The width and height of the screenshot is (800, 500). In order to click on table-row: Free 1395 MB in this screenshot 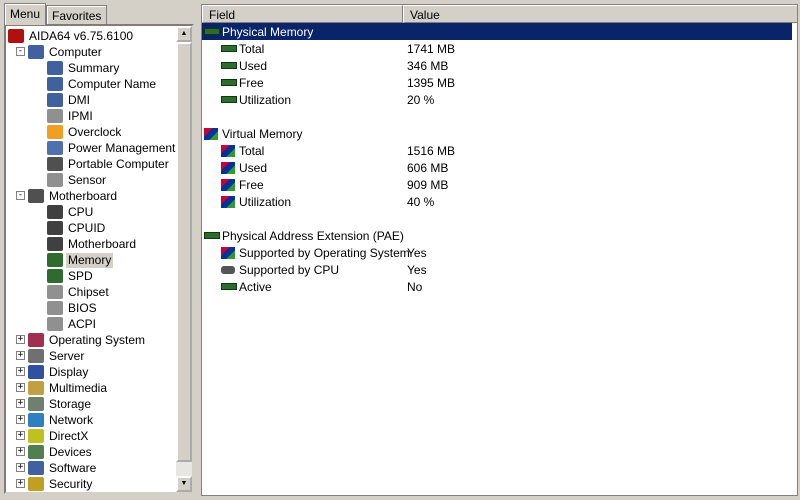, I will do `click(497, 82)`.